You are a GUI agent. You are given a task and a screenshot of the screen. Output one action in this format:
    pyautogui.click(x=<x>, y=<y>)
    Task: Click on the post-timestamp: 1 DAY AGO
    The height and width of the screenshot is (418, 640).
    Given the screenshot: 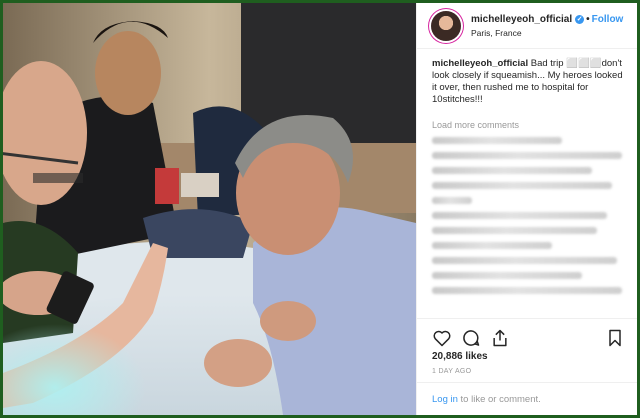 What is the action you would take?
    pyautogui.click(x=451, y=371)
    